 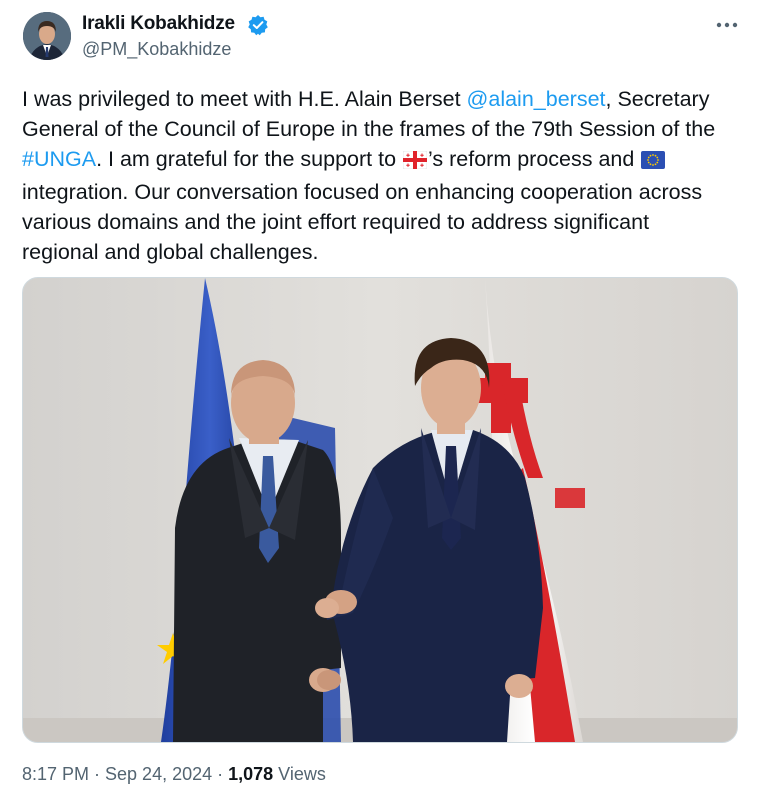 What do you see at coordinates (125, 774) in the screenshot?
I see `tweet-timestamp: 8:17 PM · Sep 24, 2024 ·` at bounding box center [125, 774].